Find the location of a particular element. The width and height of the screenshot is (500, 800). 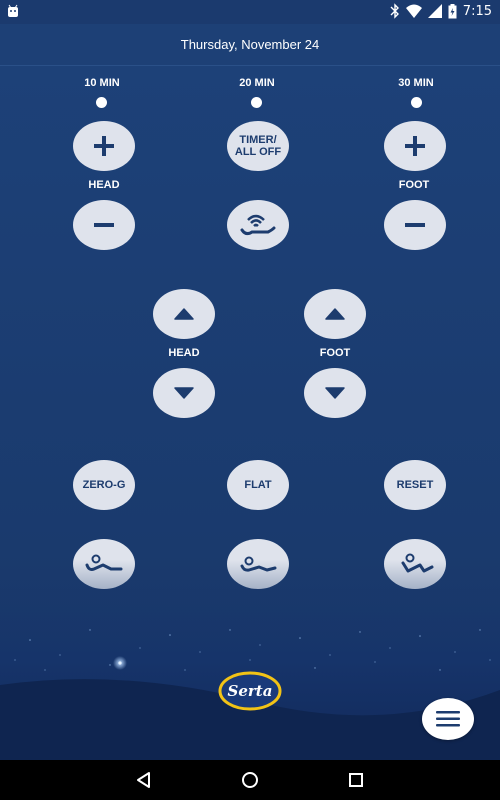

flat-preset-button: FLAT is located at coordinates (258, 485).